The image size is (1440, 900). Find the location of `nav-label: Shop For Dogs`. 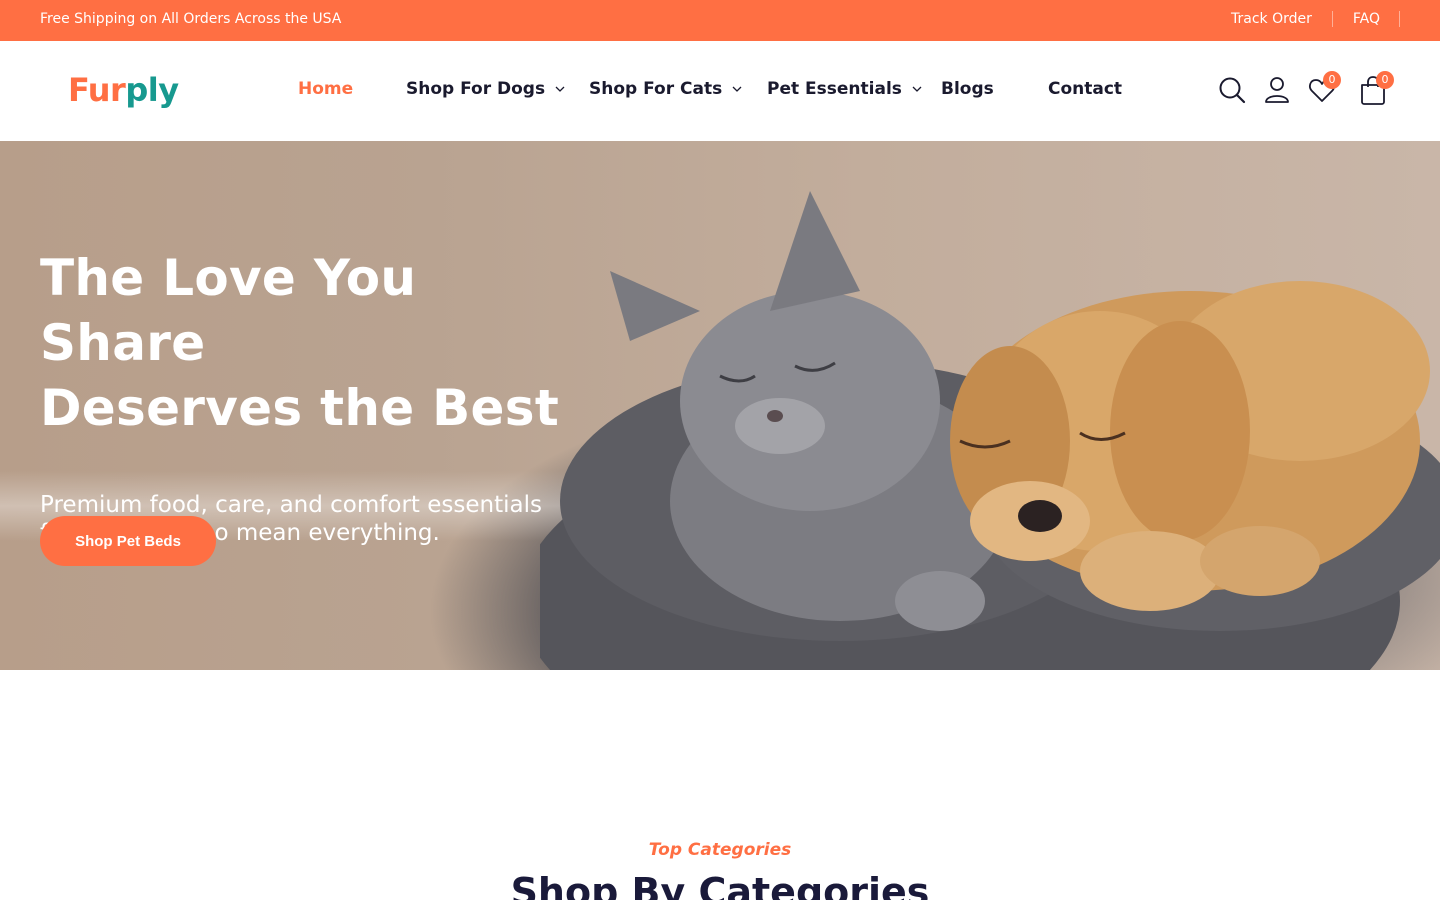

nav-label: Shop For Dogs is located at coordinates (476, 89).